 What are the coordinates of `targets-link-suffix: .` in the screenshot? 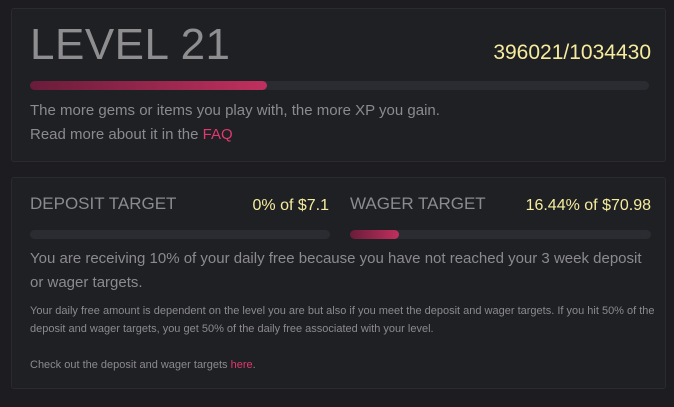 It's located at (254, 365).